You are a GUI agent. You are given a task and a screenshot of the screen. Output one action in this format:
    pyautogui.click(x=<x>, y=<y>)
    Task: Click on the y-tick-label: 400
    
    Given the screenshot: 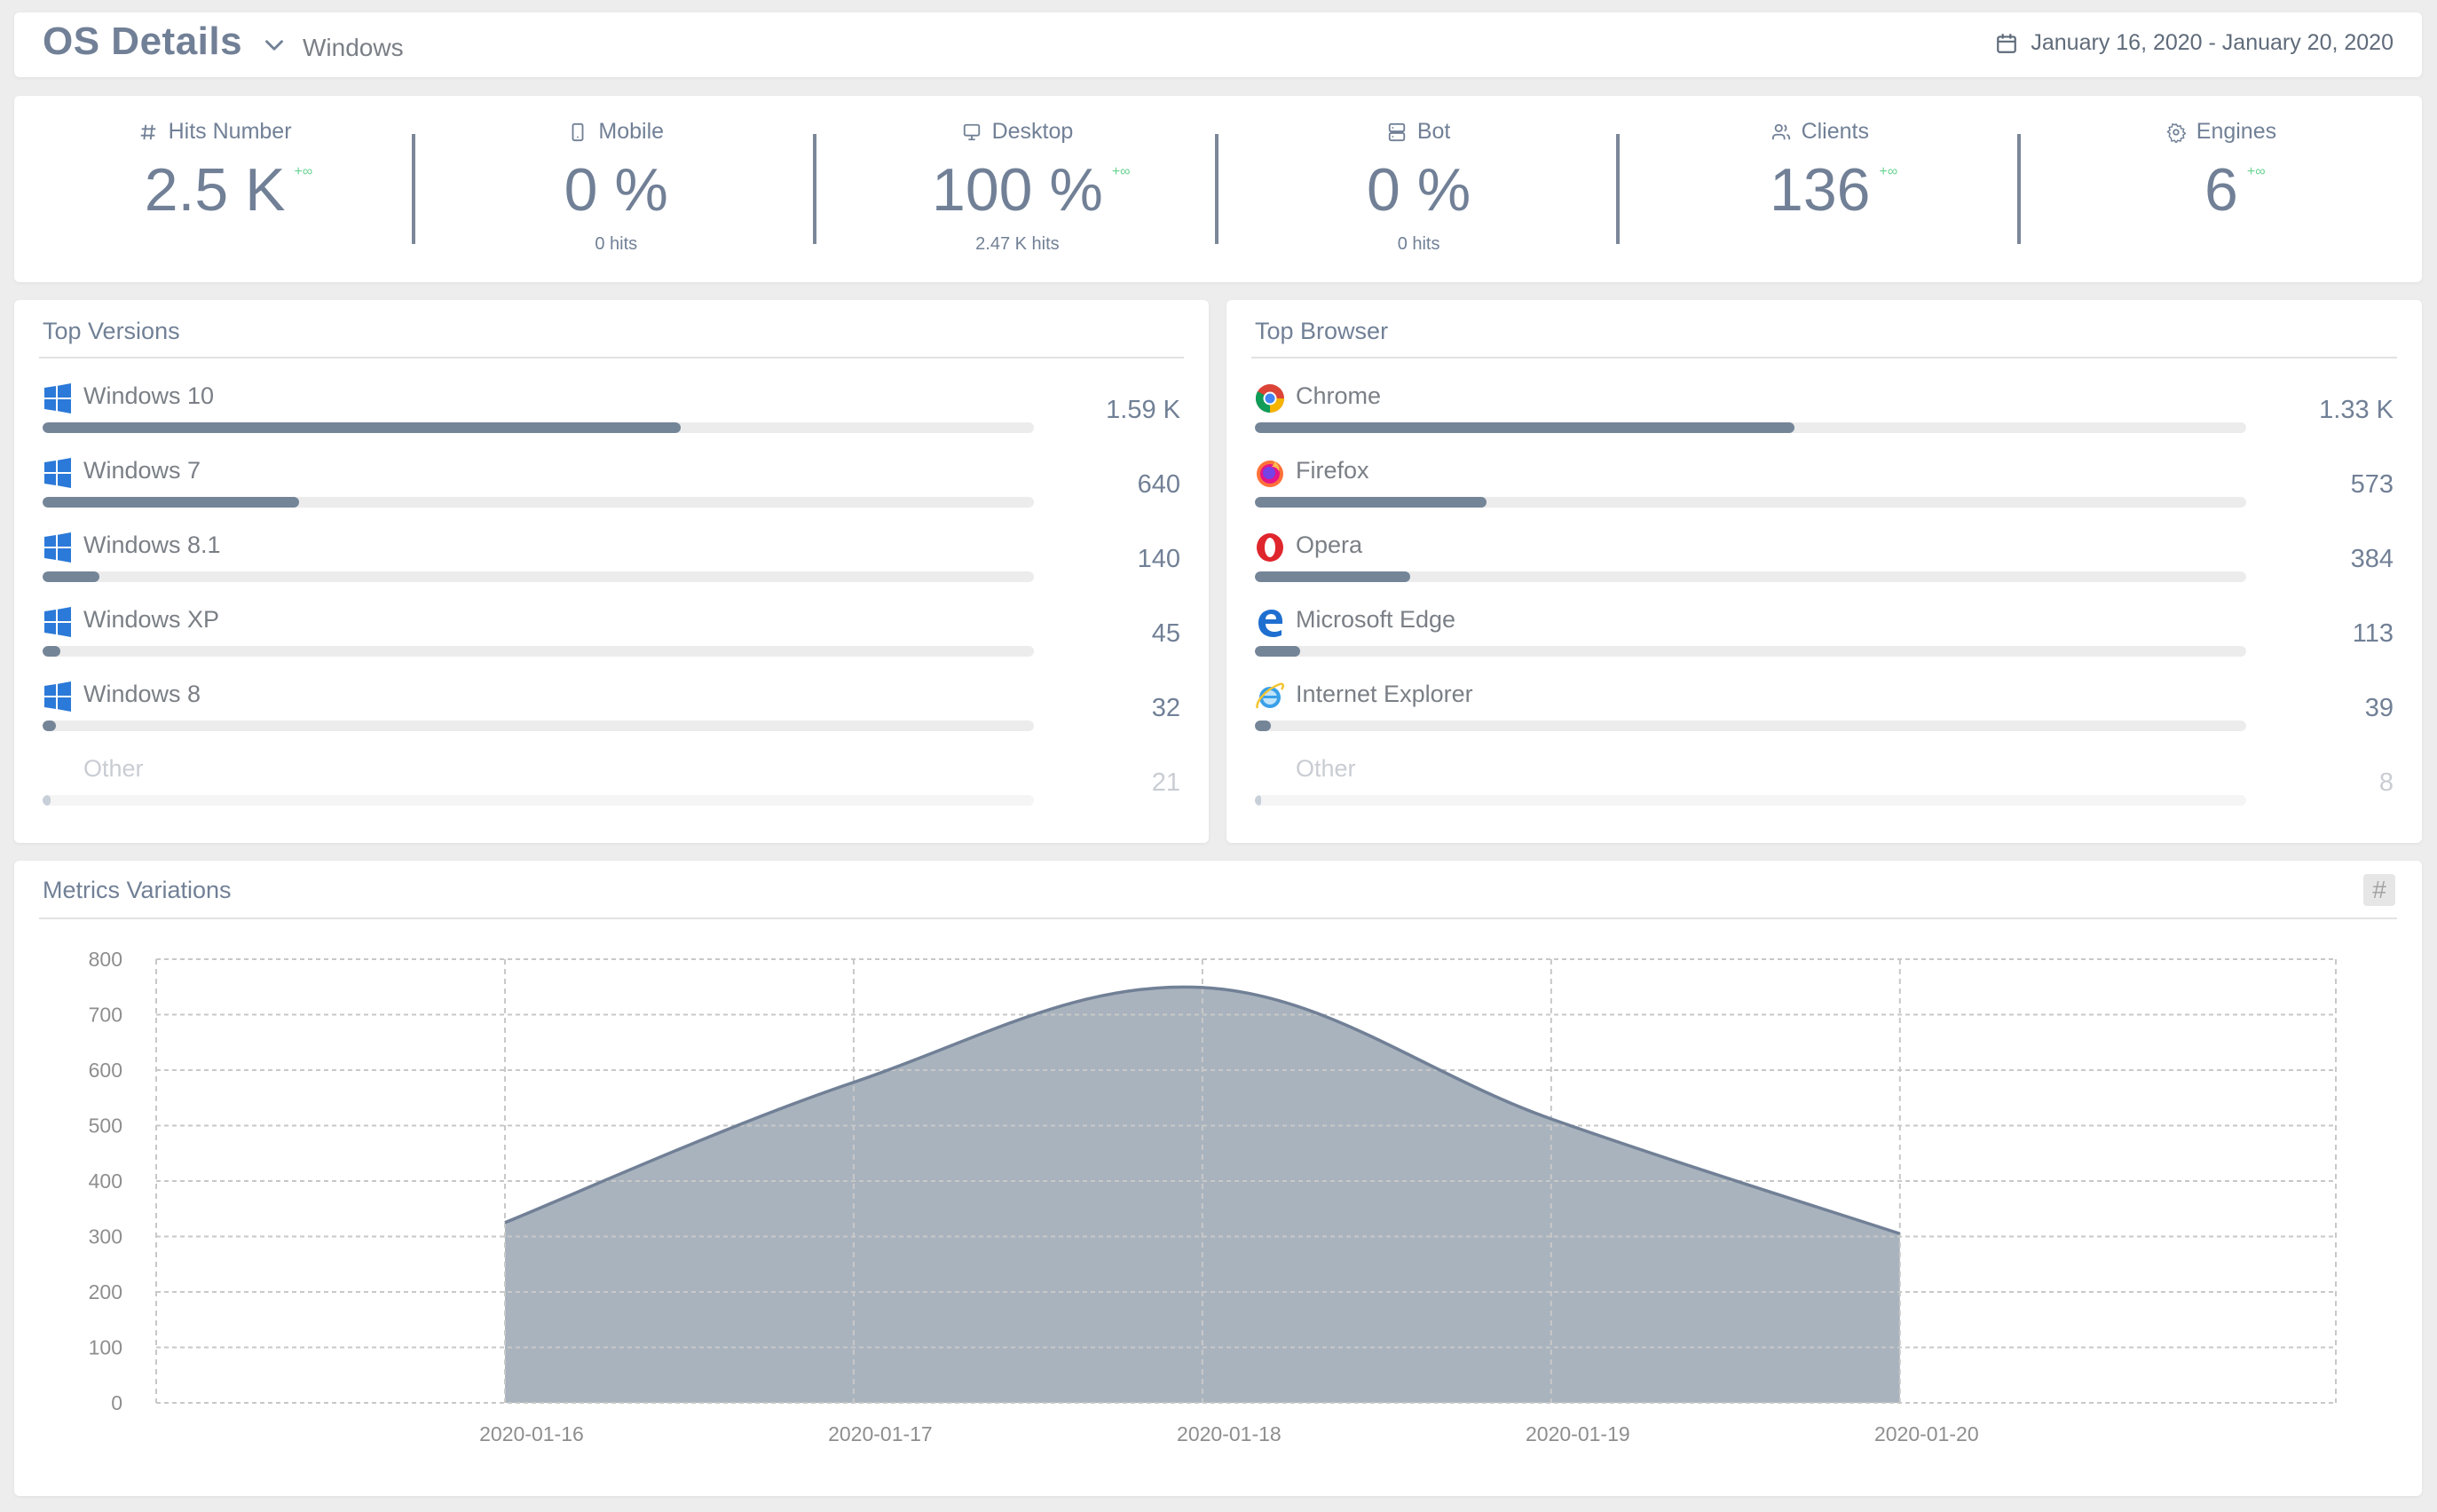 What is the action you would take?
    pyautogui.click(x=105, y=1181)
    